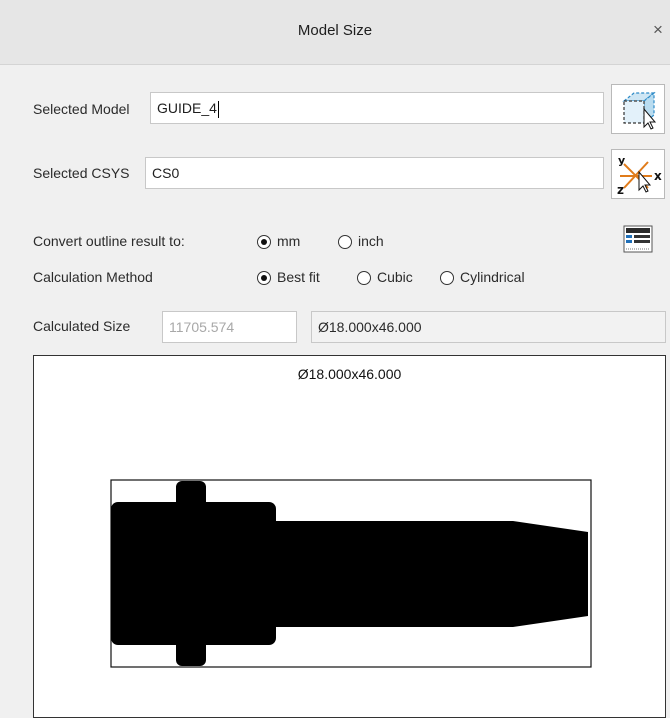 Image resolution: width=670 pixels, height=718 pixels. I want to click on csys-axes-icon: y x z, so click(639, 175).